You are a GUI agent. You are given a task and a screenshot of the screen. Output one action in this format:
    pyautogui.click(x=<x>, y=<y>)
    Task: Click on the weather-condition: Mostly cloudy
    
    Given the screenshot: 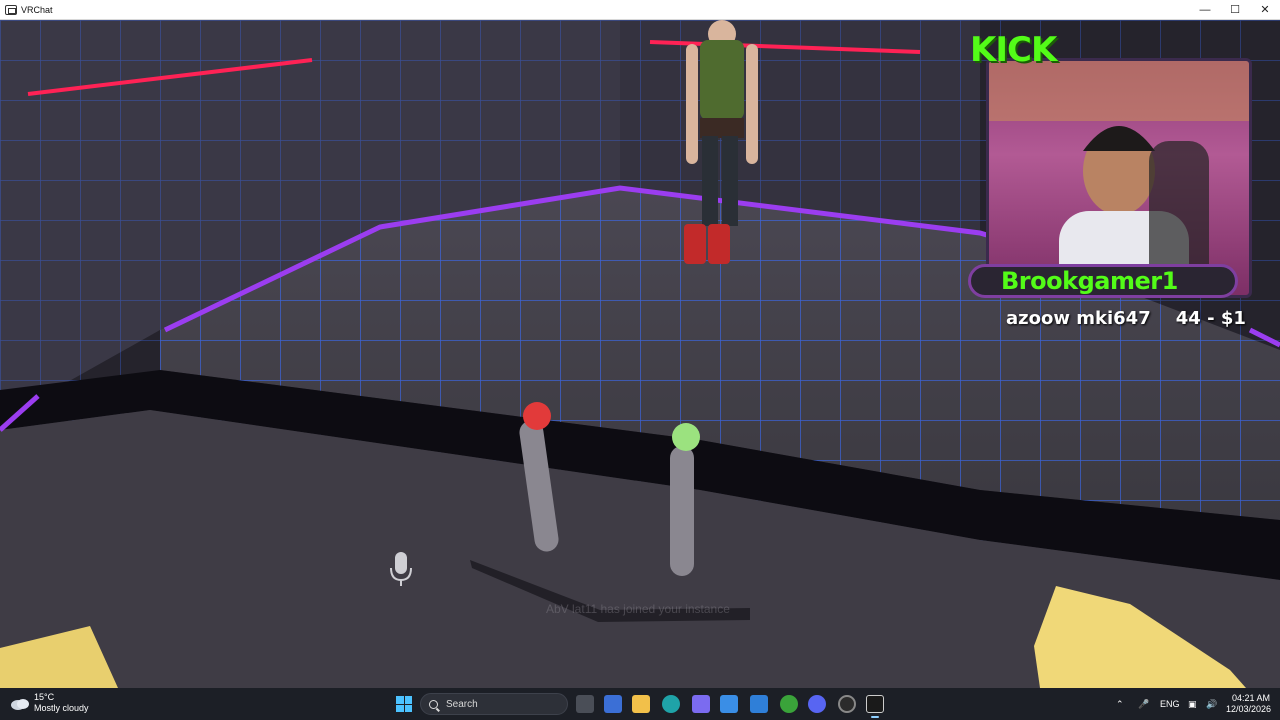 What is the action you would take?
    pyautogui.click(x=61, y=708)
    